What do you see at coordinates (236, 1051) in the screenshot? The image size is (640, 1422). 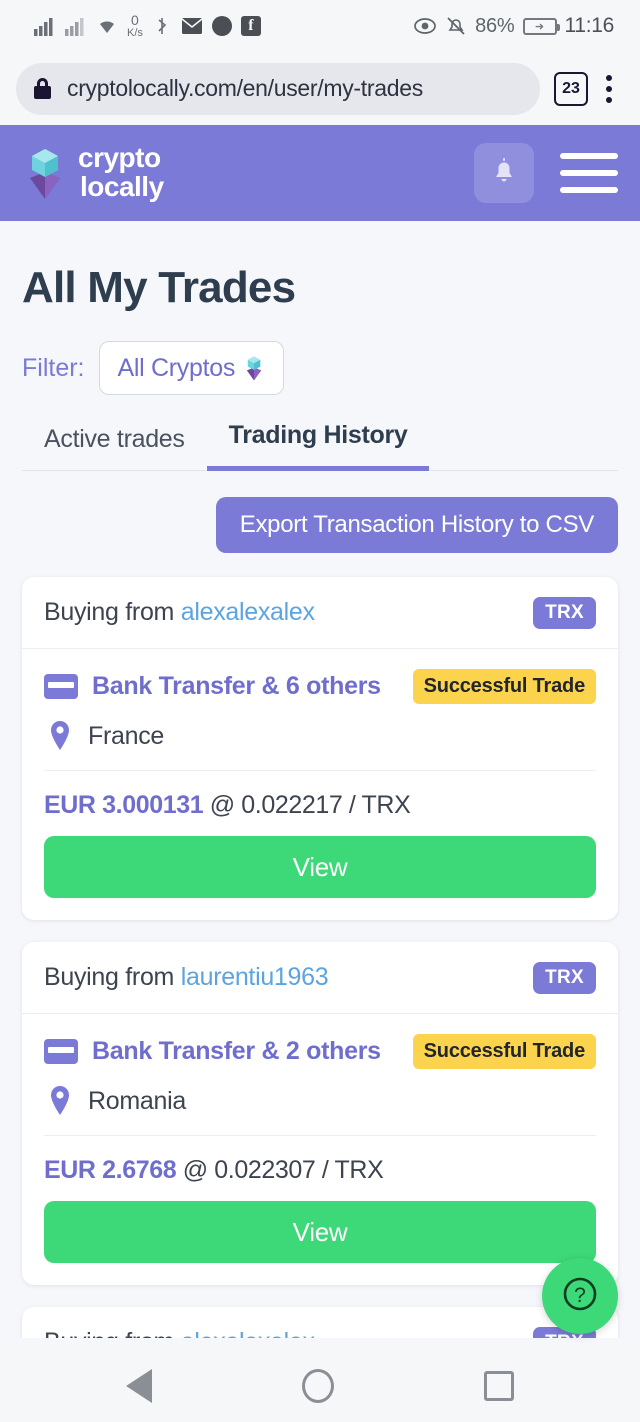 I see `payment-method-label: Bank Transfer & 2 others` at bounding box center [236, 1051].